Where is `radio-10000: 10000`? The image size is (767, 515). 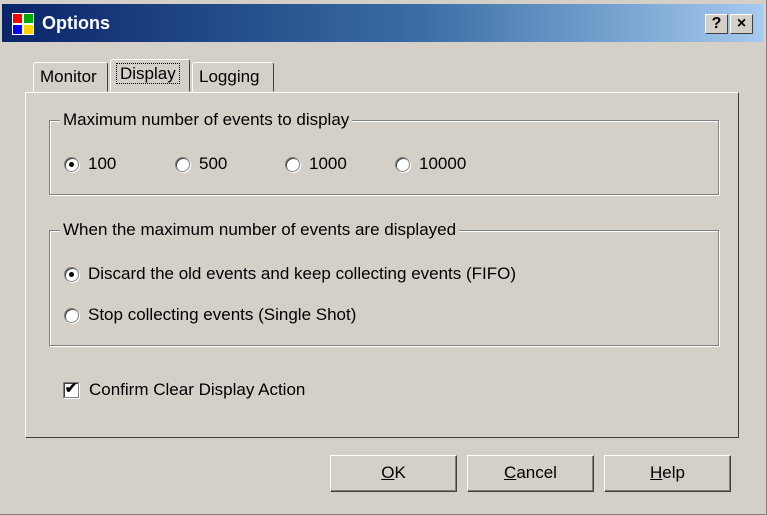
radio-10000: 10000 is located at coordinates (430, 164).